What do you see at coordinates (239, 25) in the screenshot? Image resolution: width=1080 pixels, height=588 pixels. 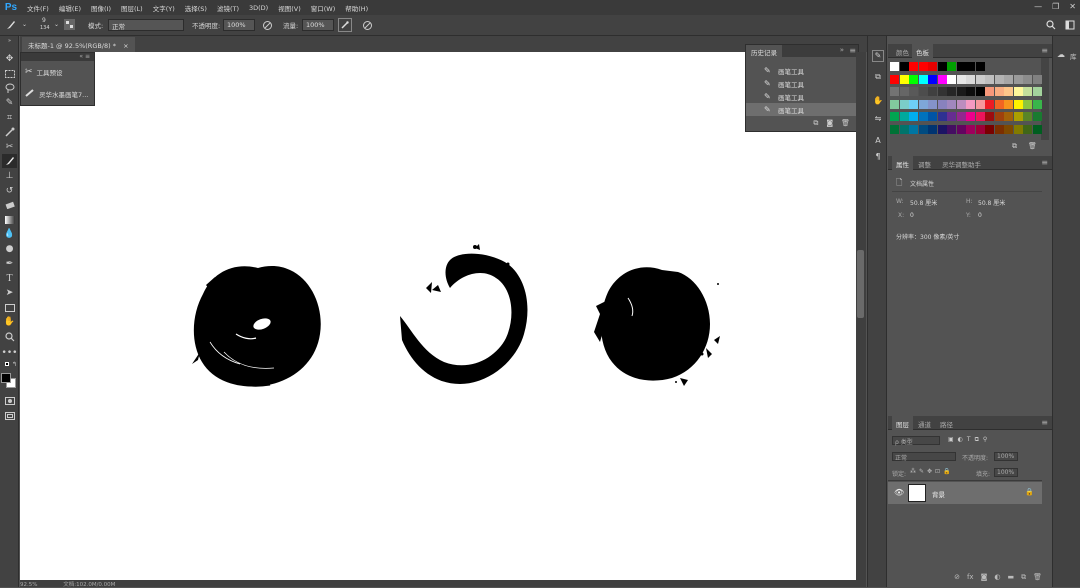 I see `opacity-field: 100%` at bounding box center [239, 25].